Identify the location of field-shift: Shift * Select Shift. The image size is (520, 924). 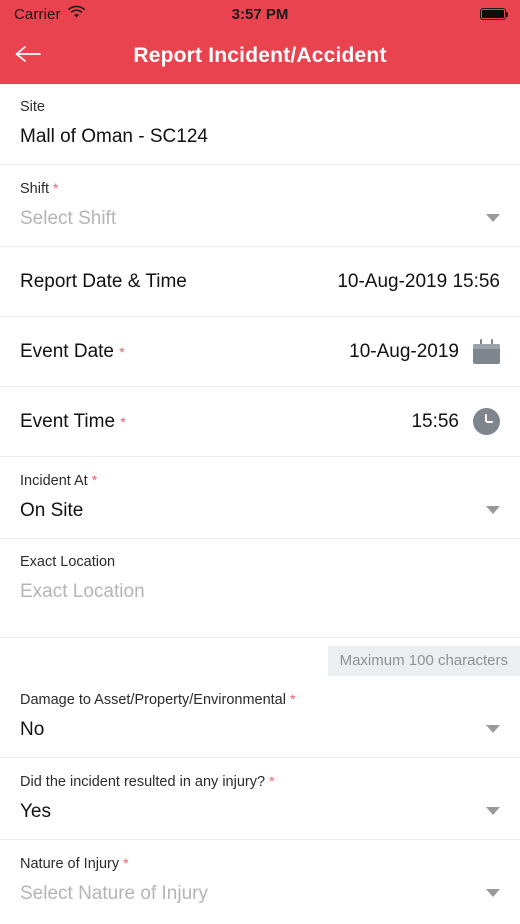
(260, 206).